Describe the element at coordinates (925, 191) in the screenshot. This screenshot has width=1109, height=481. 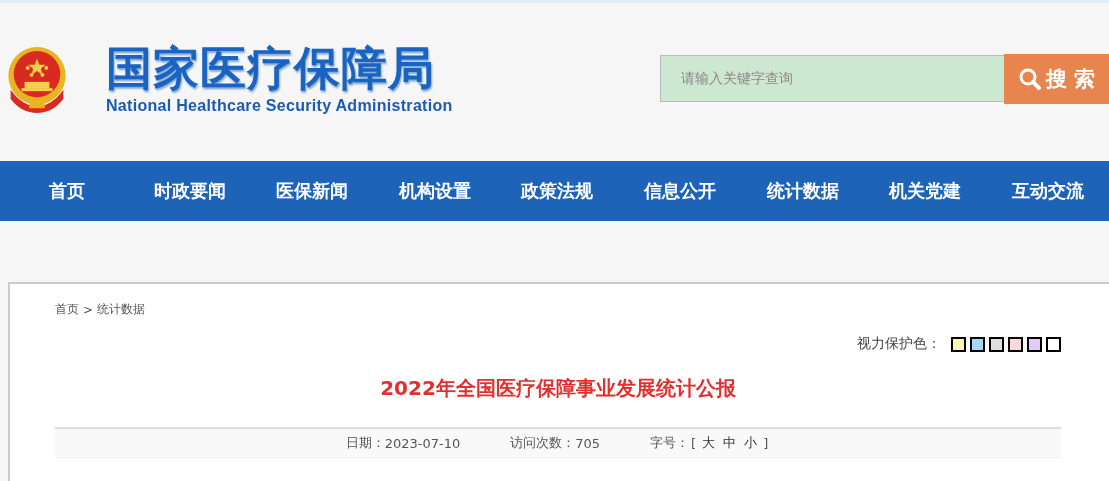
I see `nav-link: 机关党建` at that location.